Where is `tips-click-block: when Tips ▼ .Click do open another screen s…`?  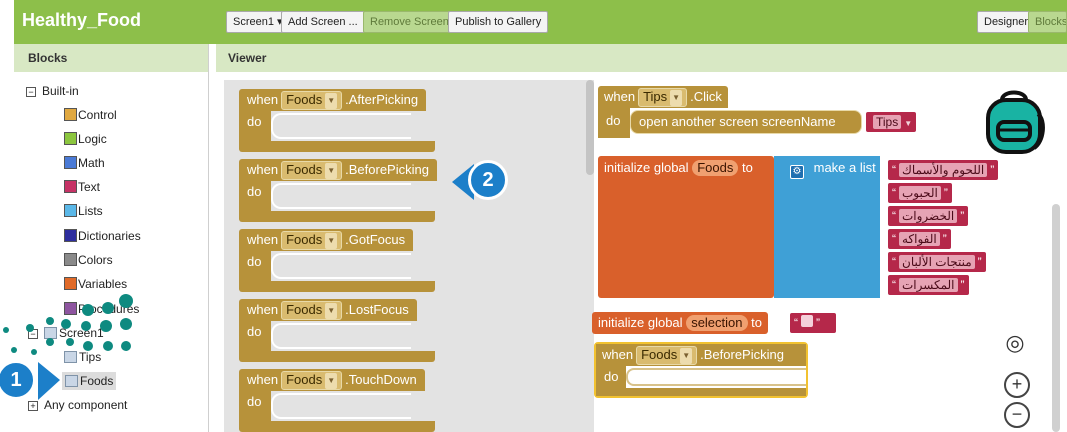
tips-click-block: when Tips ▼ .Click do open another screen s… is located at coordinates (760, 112).